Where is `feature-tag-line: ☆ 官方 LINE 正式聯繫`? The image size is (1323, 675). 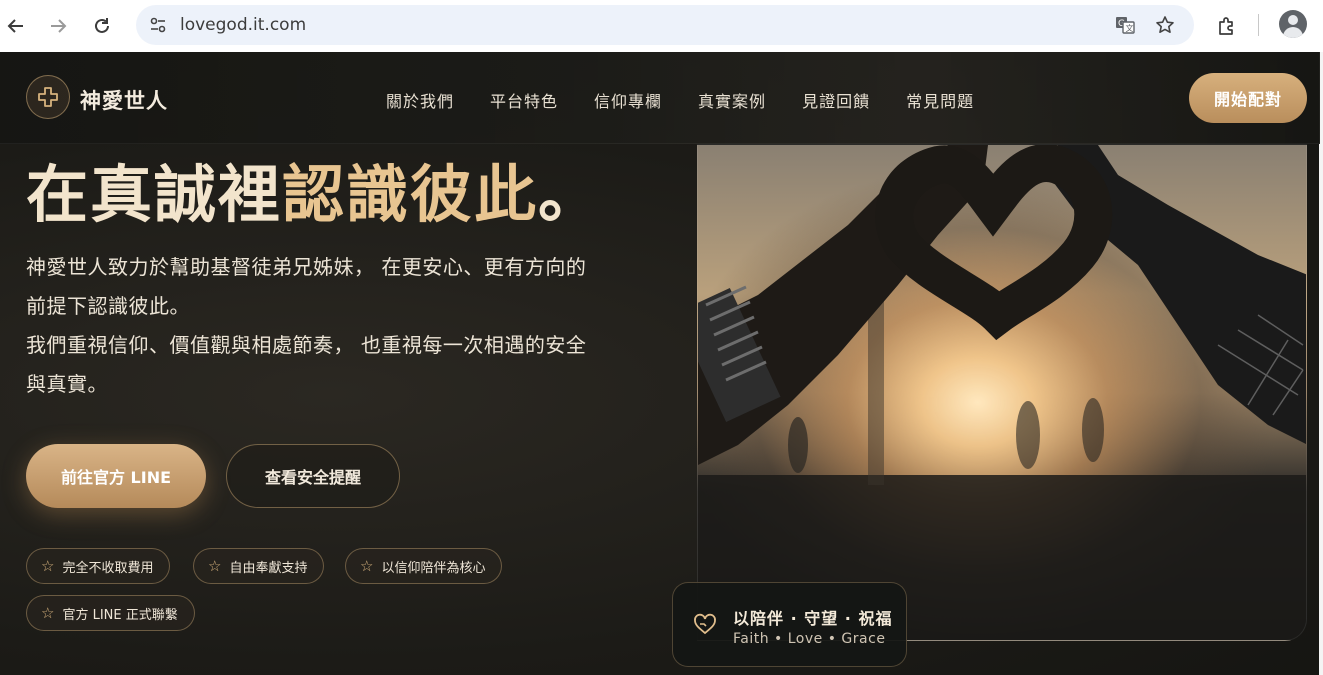
feature-tag-line: ☆ 官方 LINE 正式聯繫 is located at coordinates (110, 613).